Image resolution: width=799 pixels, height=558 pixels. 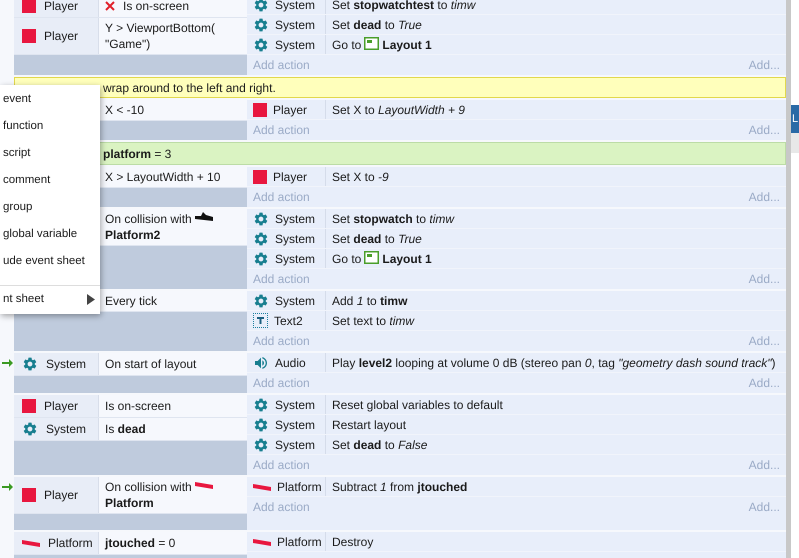 What do you see at coordinates (404, 6) in the screenshot?
I see `action-text: Set stopwatchtest to timw` at bounding box center [404, 6].